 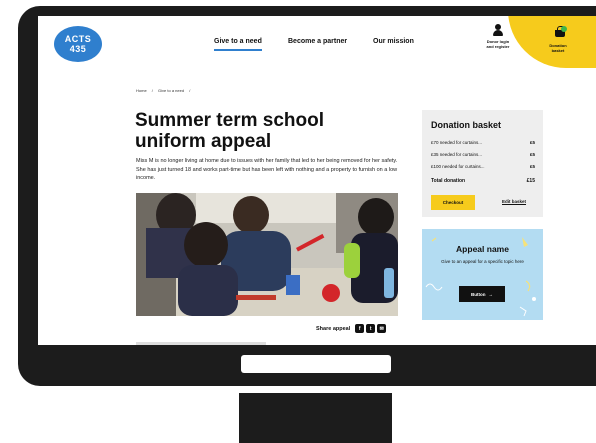 What do you see at coordinates (491, 294) in the screenshot?
I see `arrow-right-icon: →` at bounding box center [491, 294].